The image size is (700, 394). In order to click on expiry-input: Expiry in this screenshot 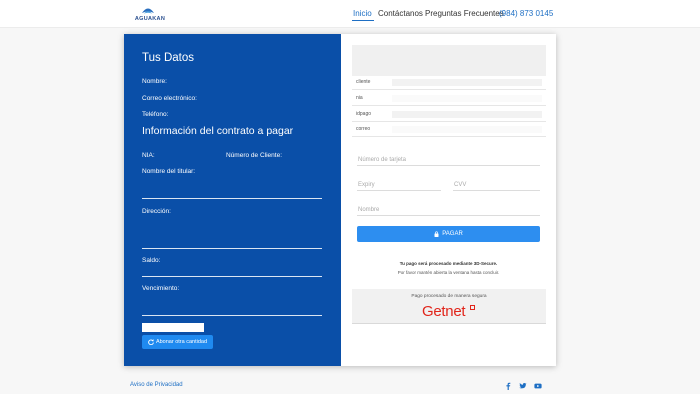, I will do `click(366, 185)`.